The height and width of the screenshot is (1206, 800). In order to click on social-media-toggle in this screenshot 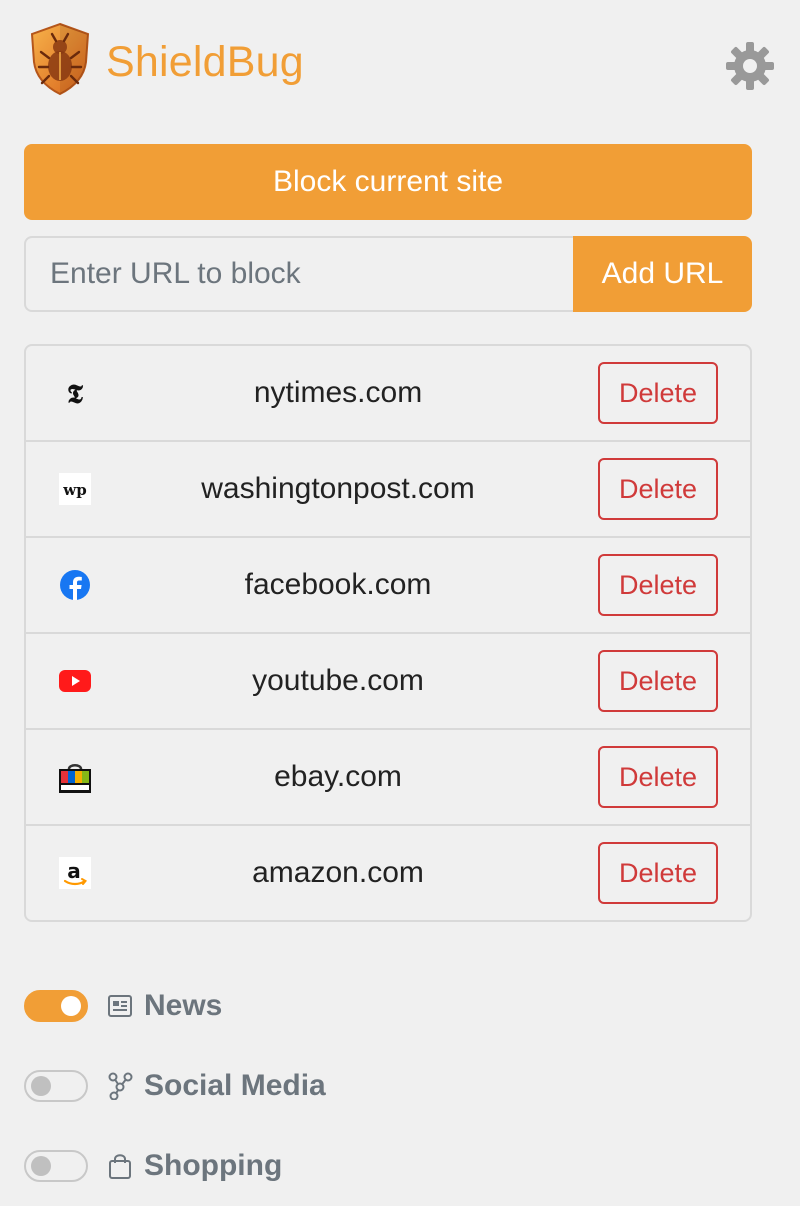, I will do `click(56, 1086)`.